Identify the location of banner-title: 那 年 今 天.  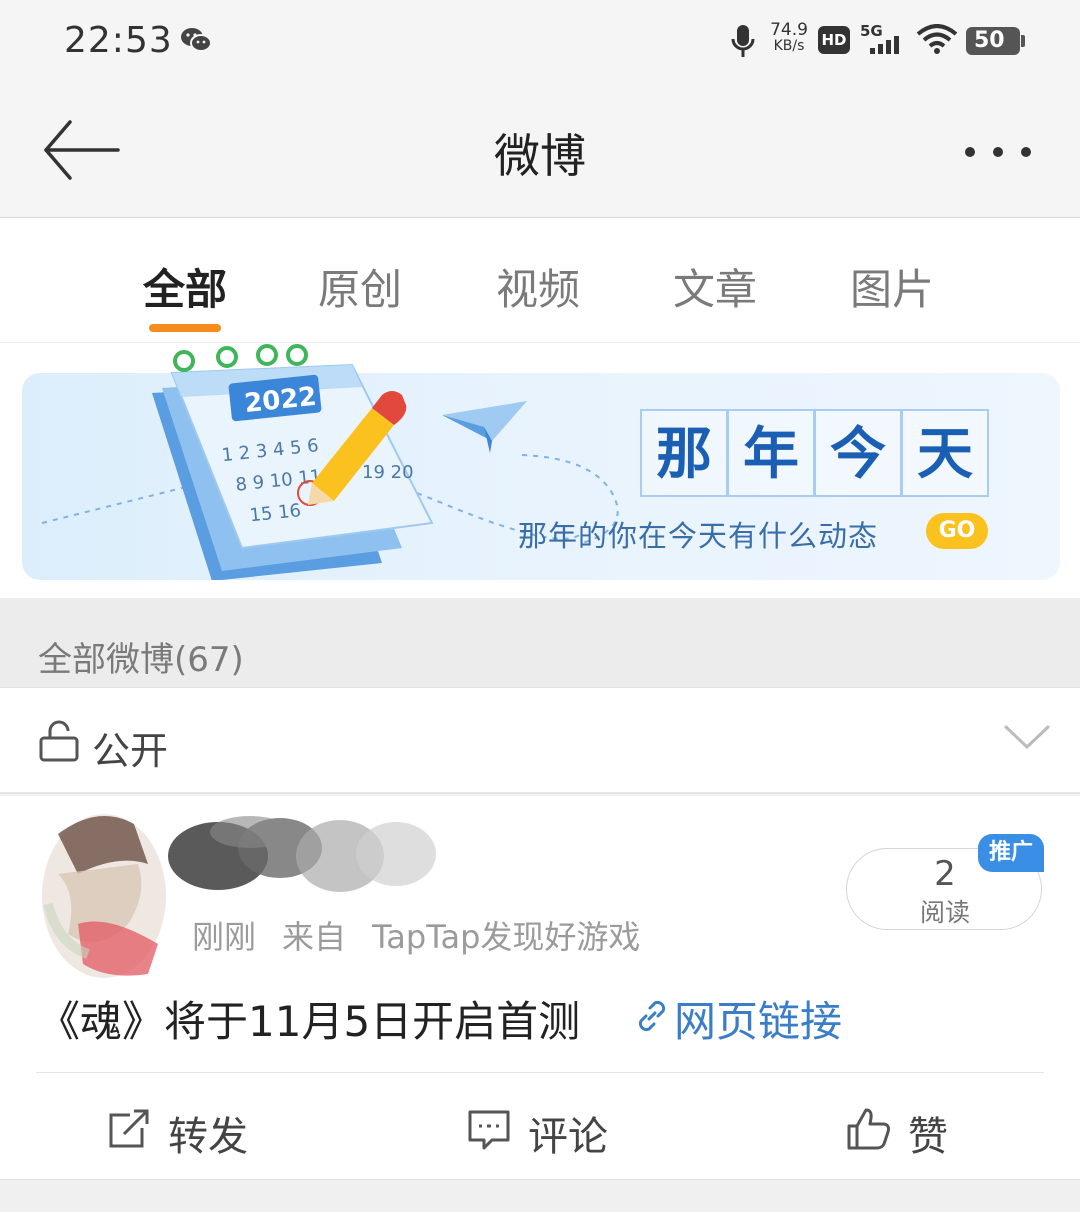
(815, 453).